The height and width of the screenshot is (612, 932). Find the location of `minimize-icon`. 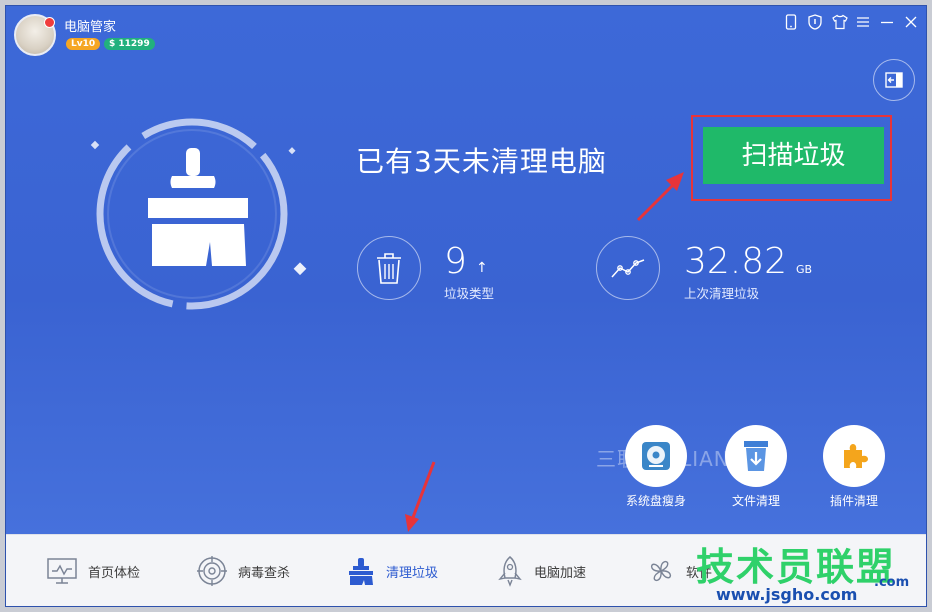

minimize-icon is located at coordinates (887, 22).